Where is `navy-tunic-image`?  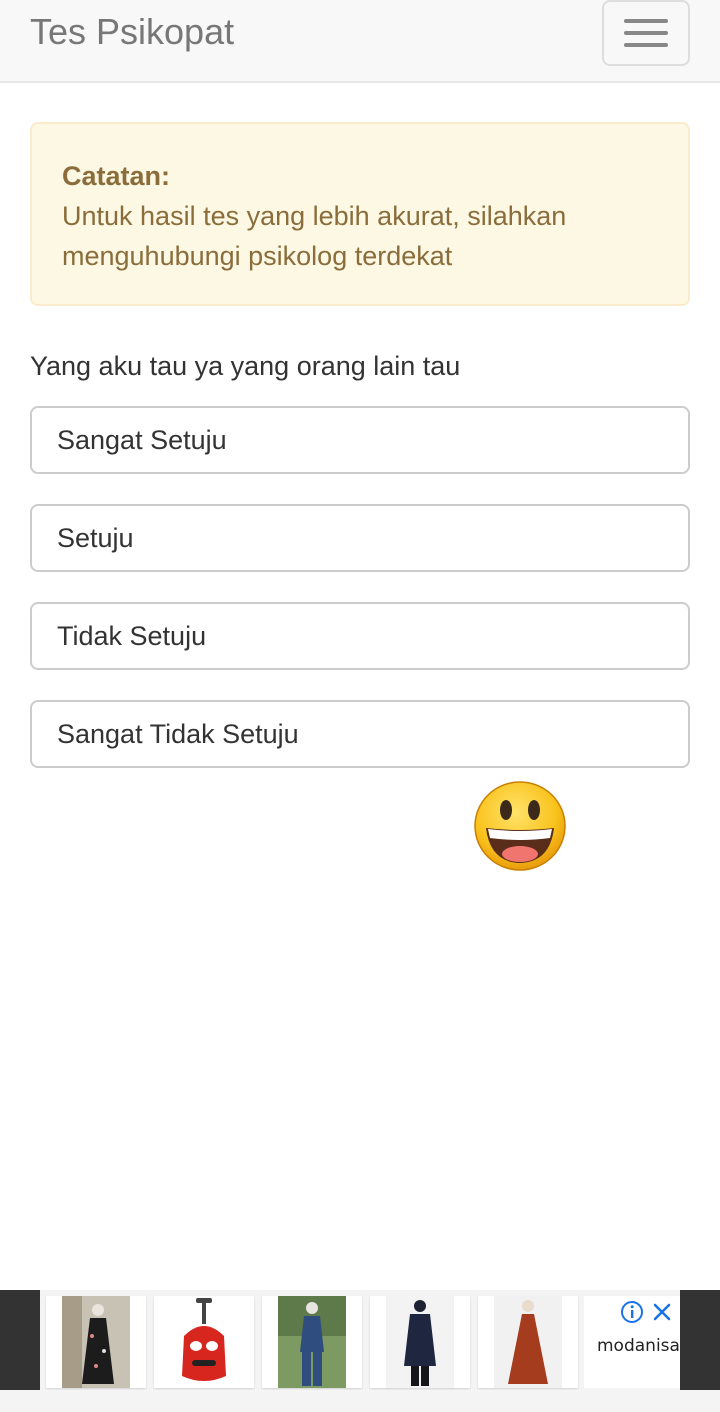
navy-tunic-image is located at coordinates (420, 1342).